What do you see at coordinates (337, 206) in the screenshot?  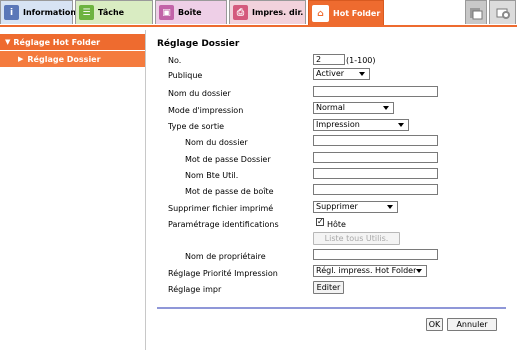 I see `supprimer-value: Supprimer` at bounding box center [337, 206].